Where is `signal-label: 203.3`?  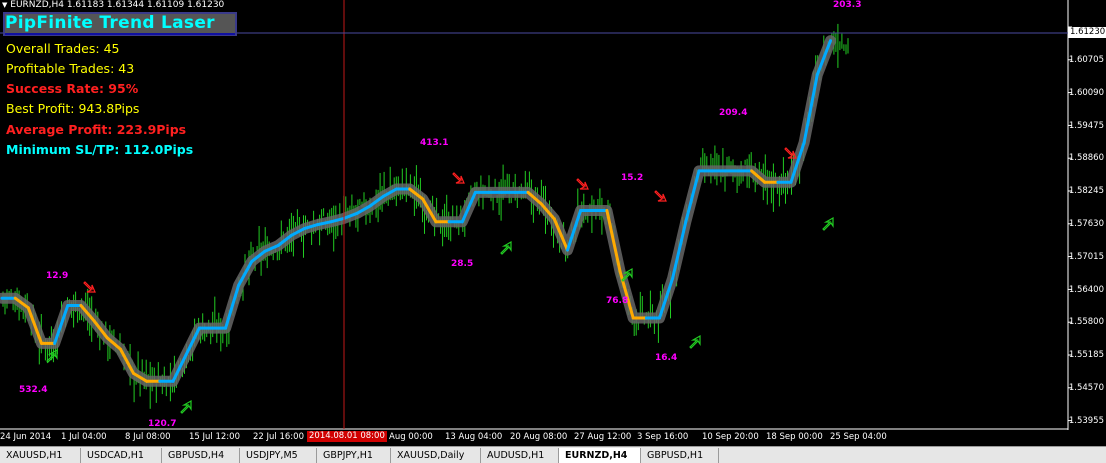
signal-label: 203.3 is located at coordinates (847, 3).